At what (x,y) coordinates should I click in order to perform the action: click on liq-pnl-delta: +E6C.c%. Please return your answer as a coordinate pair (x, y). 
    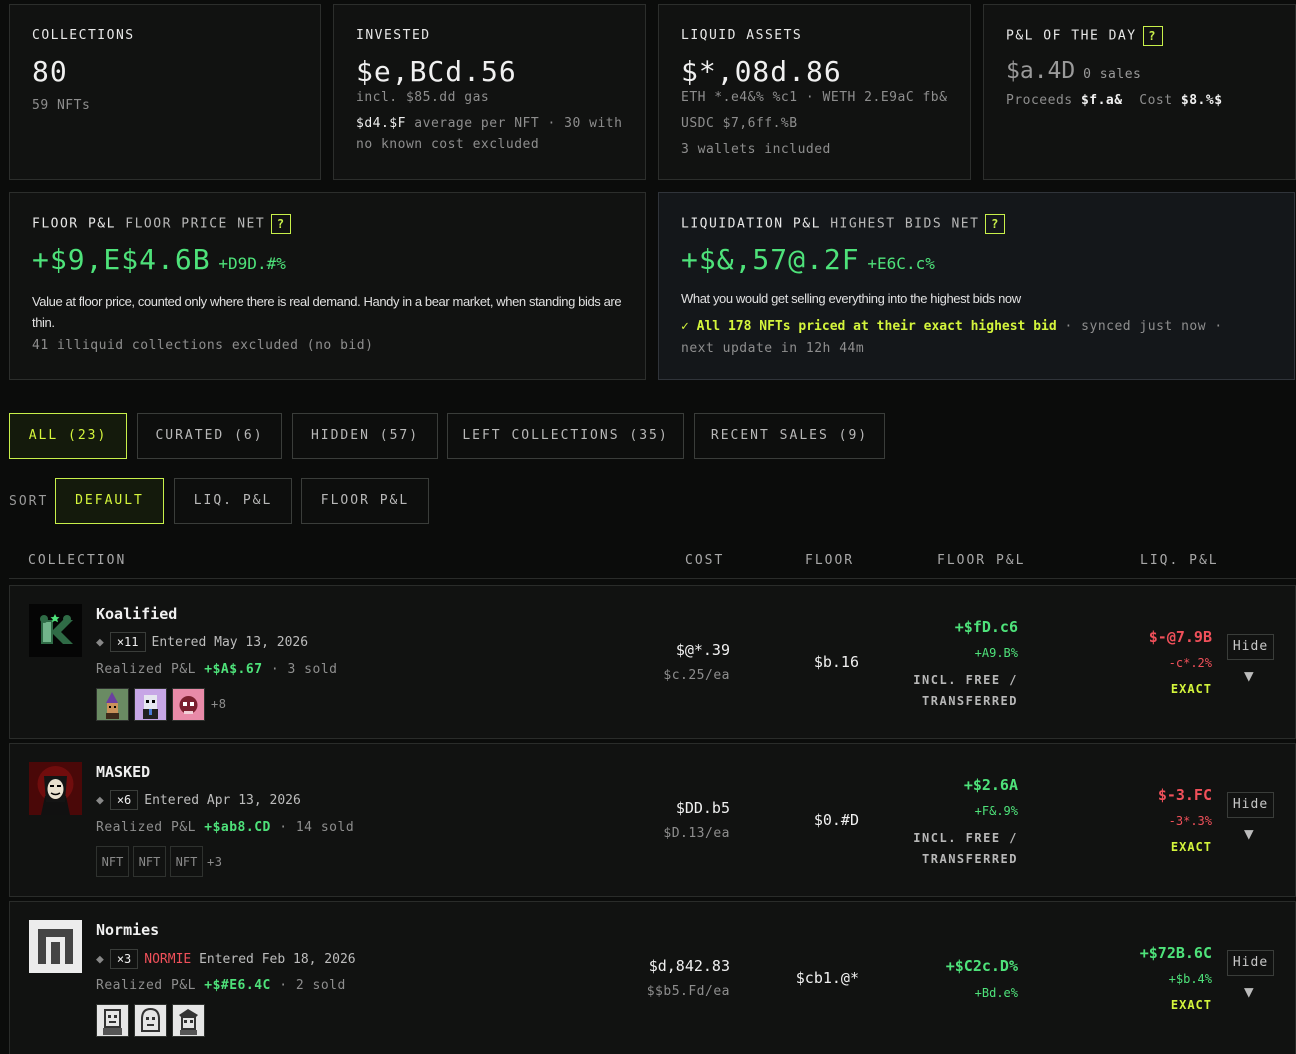
    Looking at the image, I should click on (901, 263).